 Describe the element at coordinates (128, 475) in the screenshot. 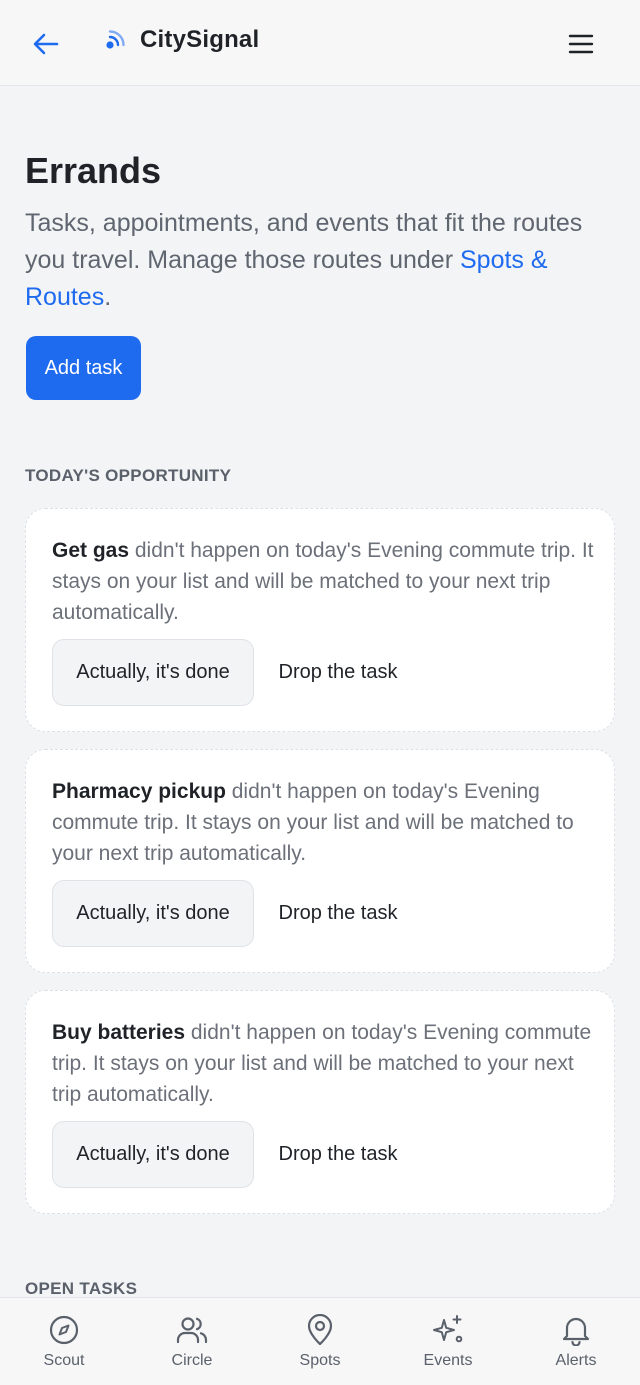

I see `section-heading-todays-opportunity: TODAY'S OPPORTUNITY` at that location.